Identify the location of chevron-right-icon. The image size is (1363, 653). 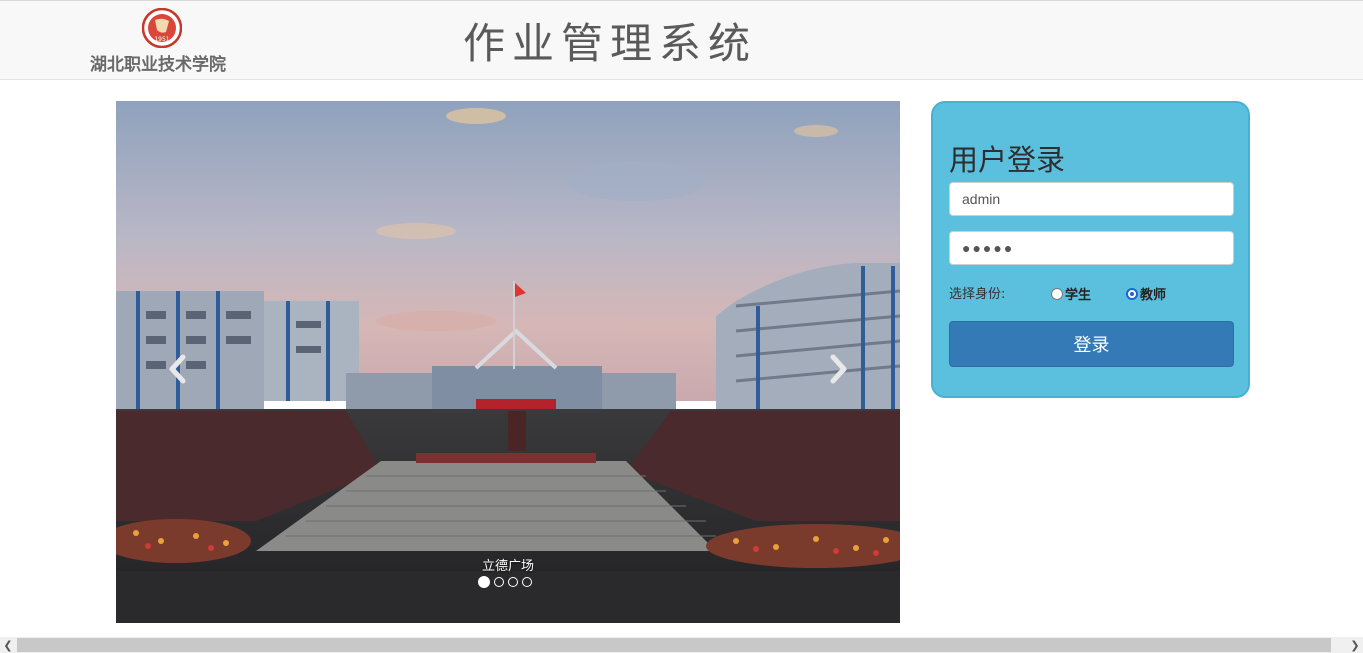
(838, 369).